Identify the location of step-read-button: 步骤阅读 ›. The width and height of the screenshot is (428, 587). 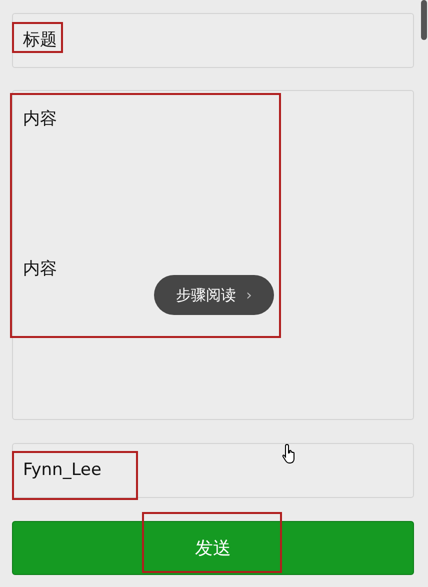
(214, 295).